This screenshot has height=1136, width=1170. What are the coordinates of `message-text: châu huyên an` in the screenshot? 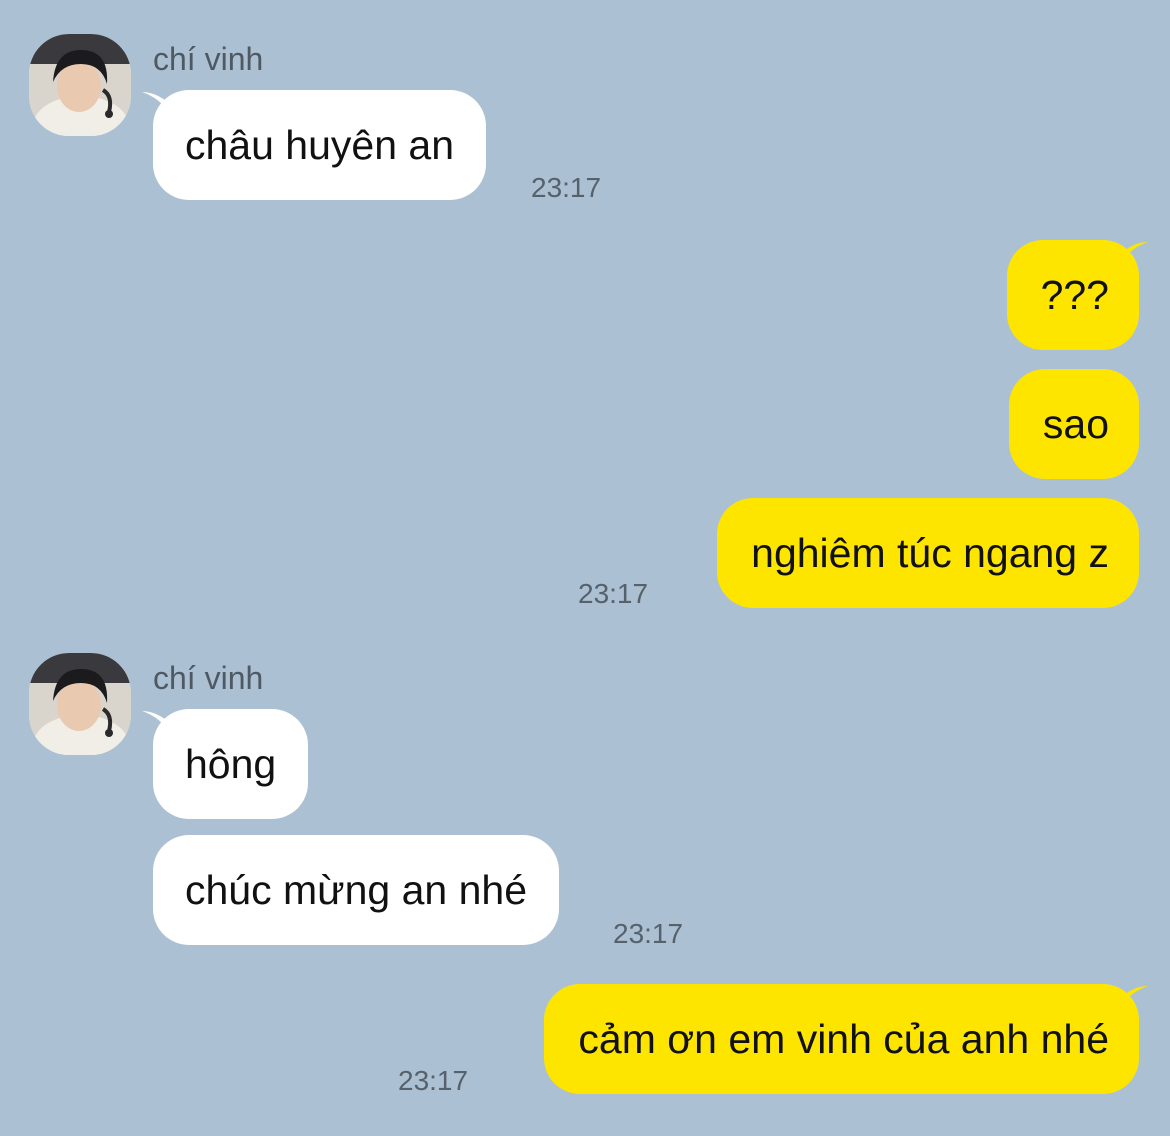 It's located at (320, 145).